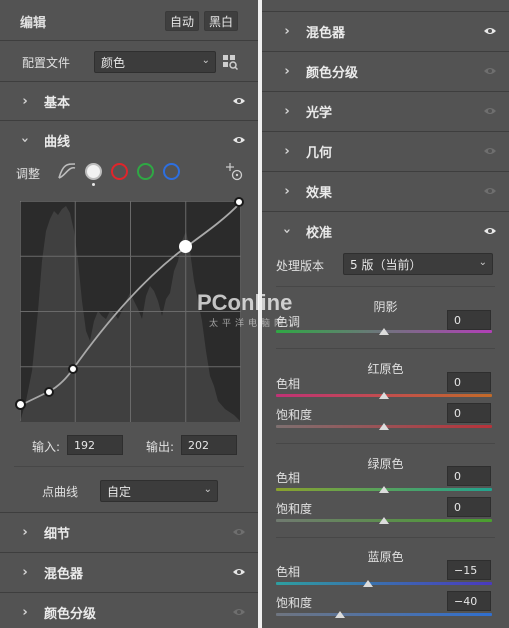 The height and width of the screenshot is (628, 509). Describe the element at coordinates (469, 507) in the screenshot. I see `green-saturation-value-field: 0` at that location.